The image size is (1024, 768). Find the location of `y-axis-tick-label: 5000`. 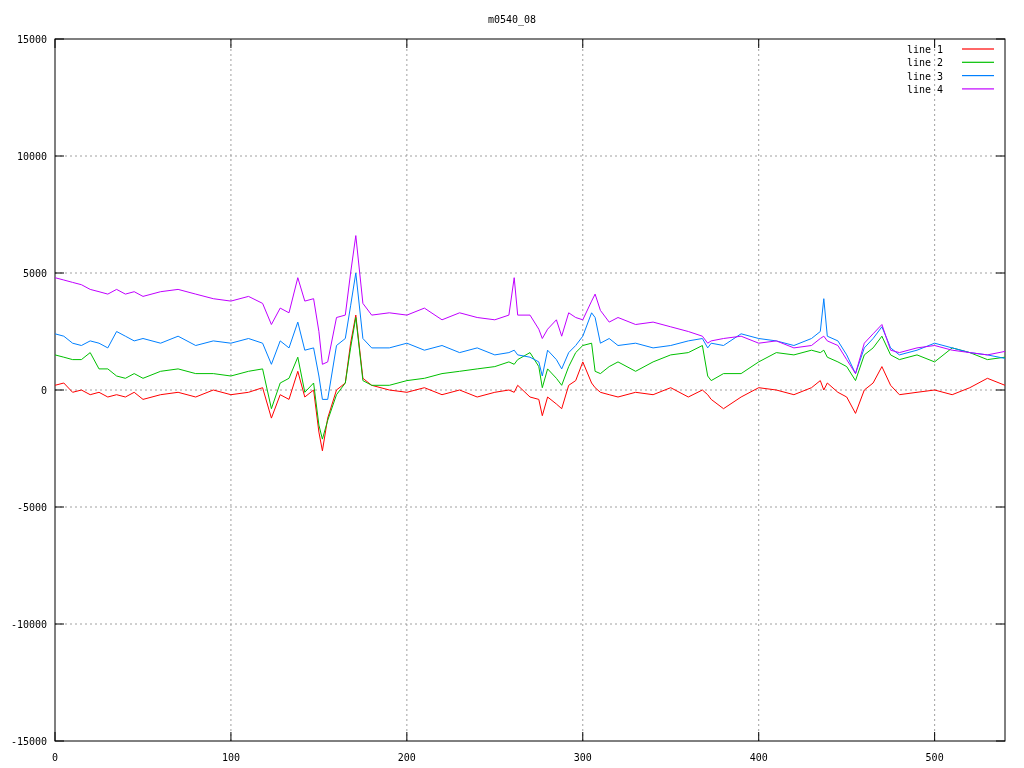

y-axis-tick-label: 5000 is located at coordinates (34, 273).